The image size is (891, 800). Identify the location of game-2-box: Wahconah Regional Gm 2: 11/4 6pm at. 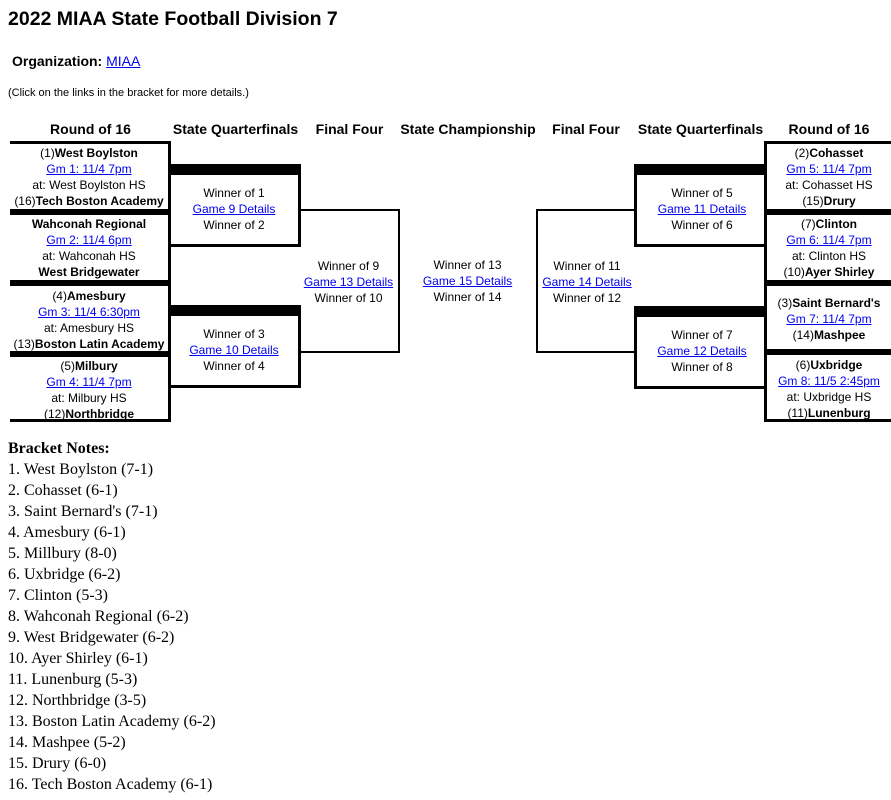
(90, 247).